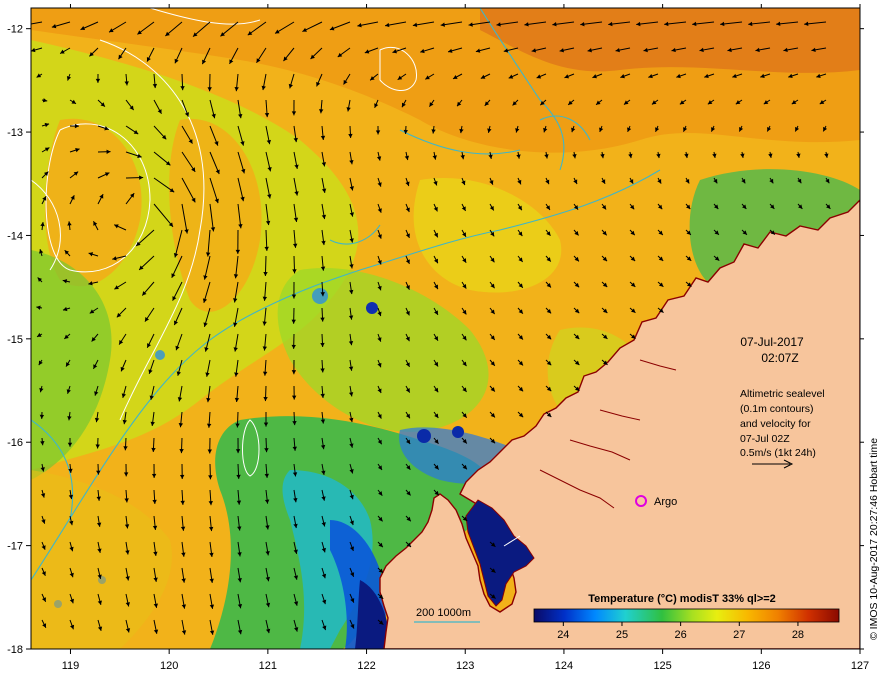 The image size is (880, 685). Describe the element at coordinates (777, 409) in the screenshot. I see `altimetry-line-2: (0.1m contours)` at that location.